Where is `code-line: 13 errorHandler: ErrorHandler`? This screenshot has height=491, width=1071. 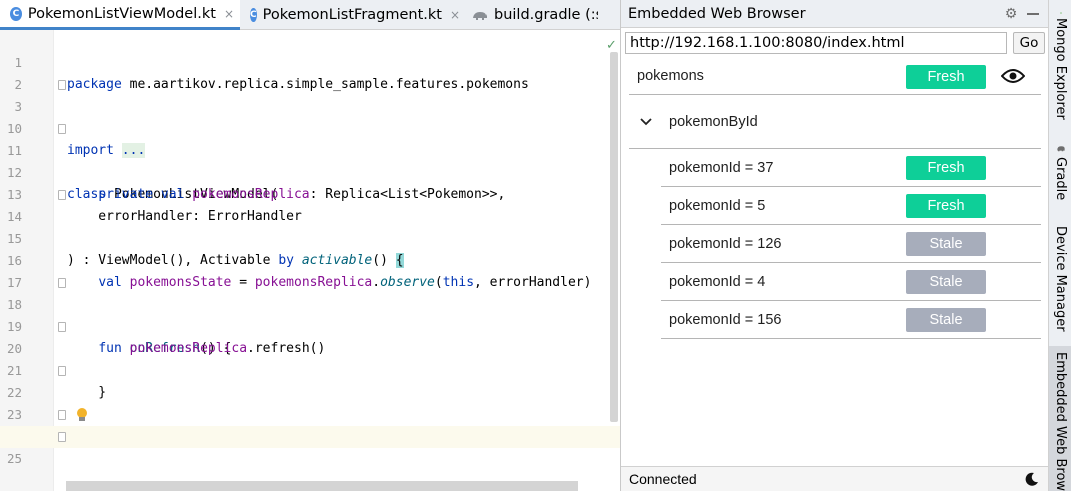 code-line: 13 errorHandler: ErrorHandler is located at coordinates (310, 193).